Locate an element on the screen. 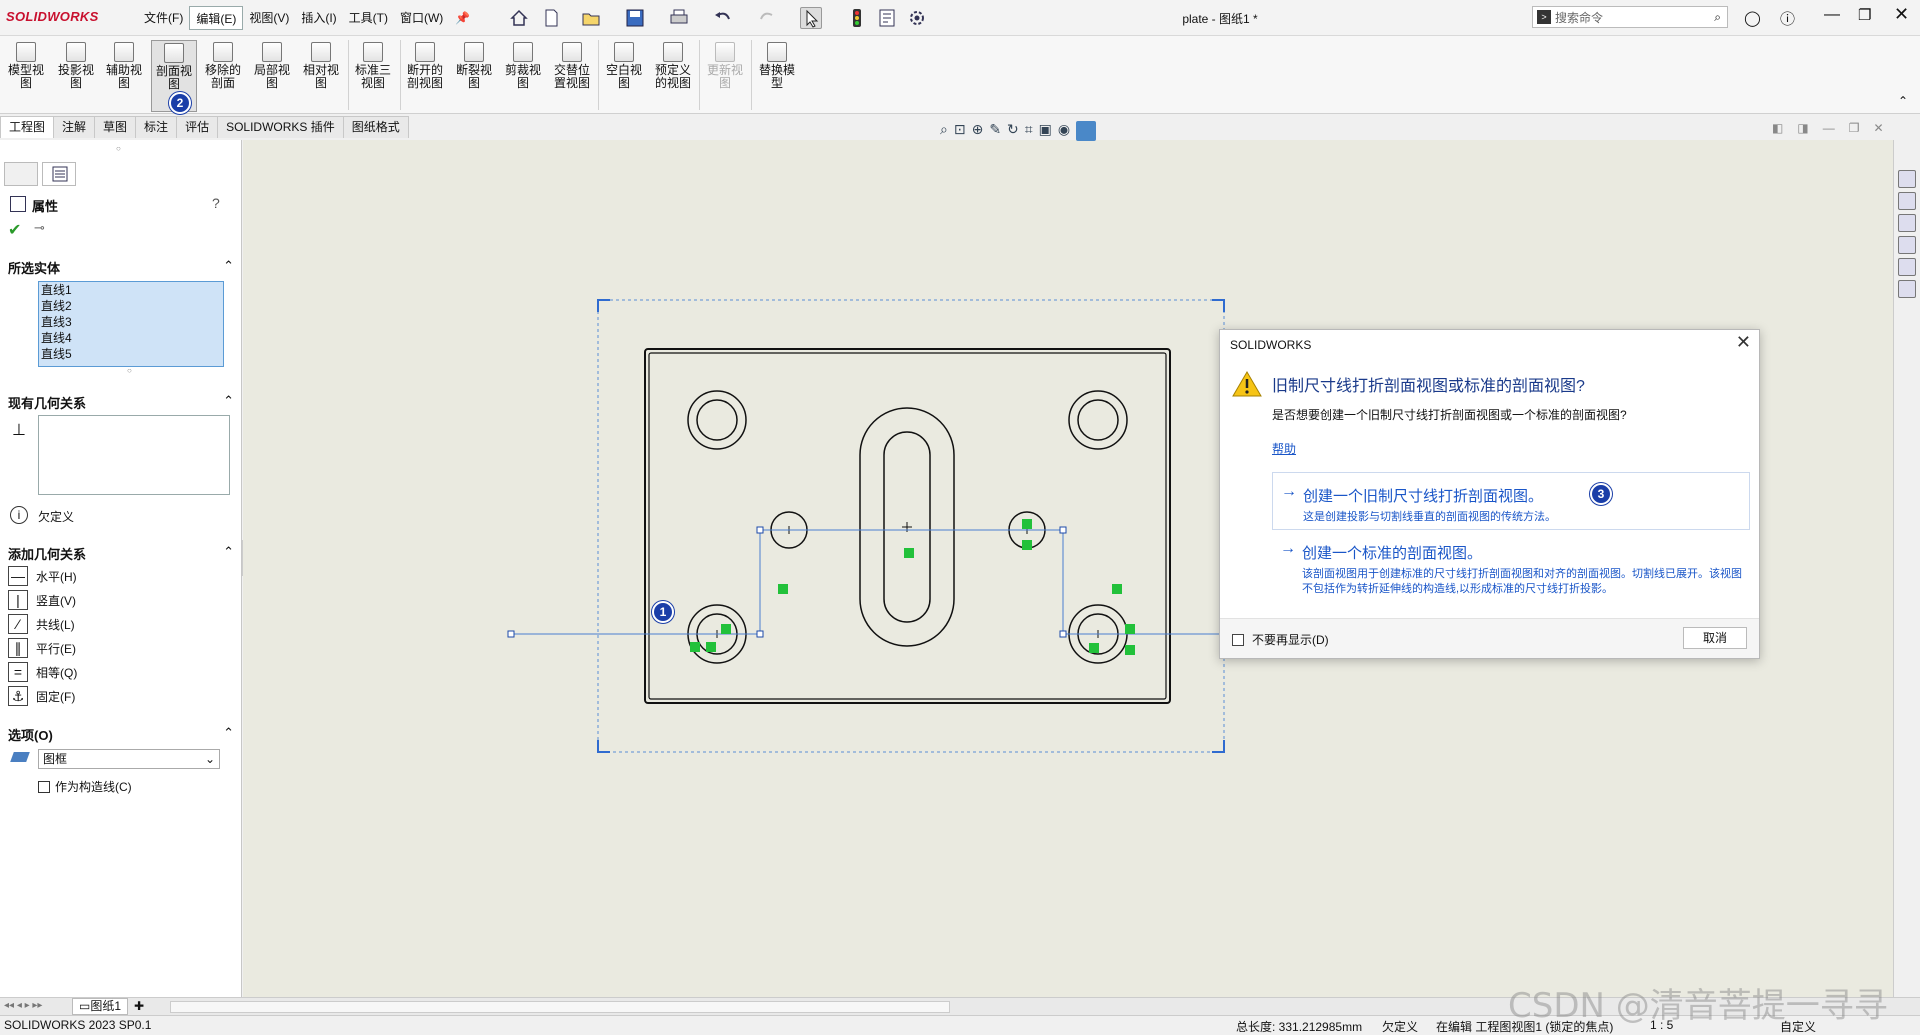  relation-fix-button: ⚓ 固定(F) is located at coordinates (41, 696).